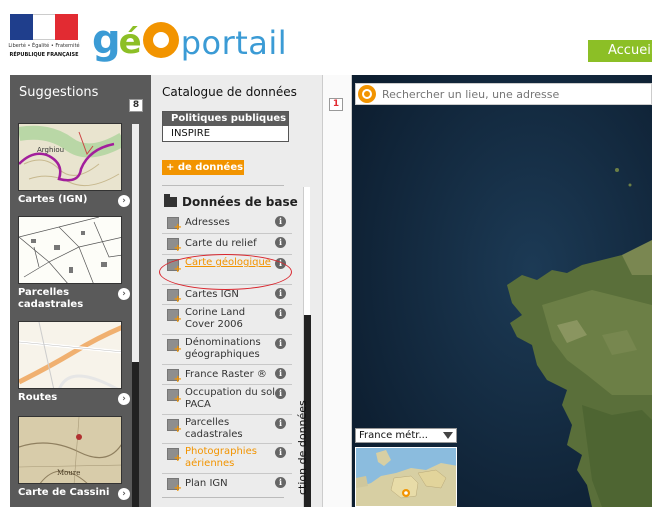  I want to click on highlight-ellipse, so click(225, 272).